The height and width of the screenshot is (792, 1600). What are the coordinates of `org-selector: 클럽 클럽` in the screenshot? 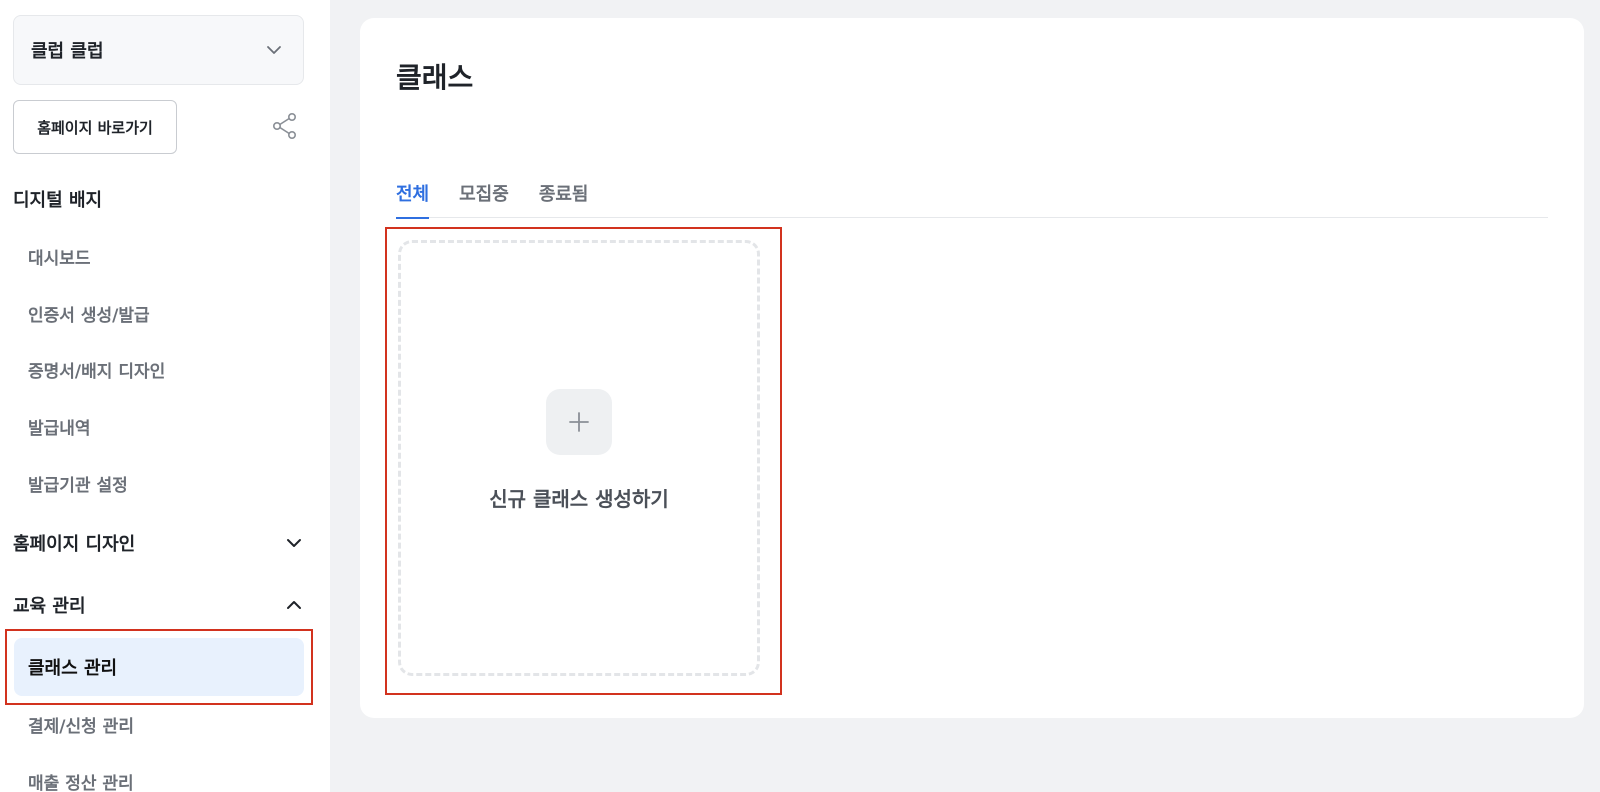 It's located at (158, 50).